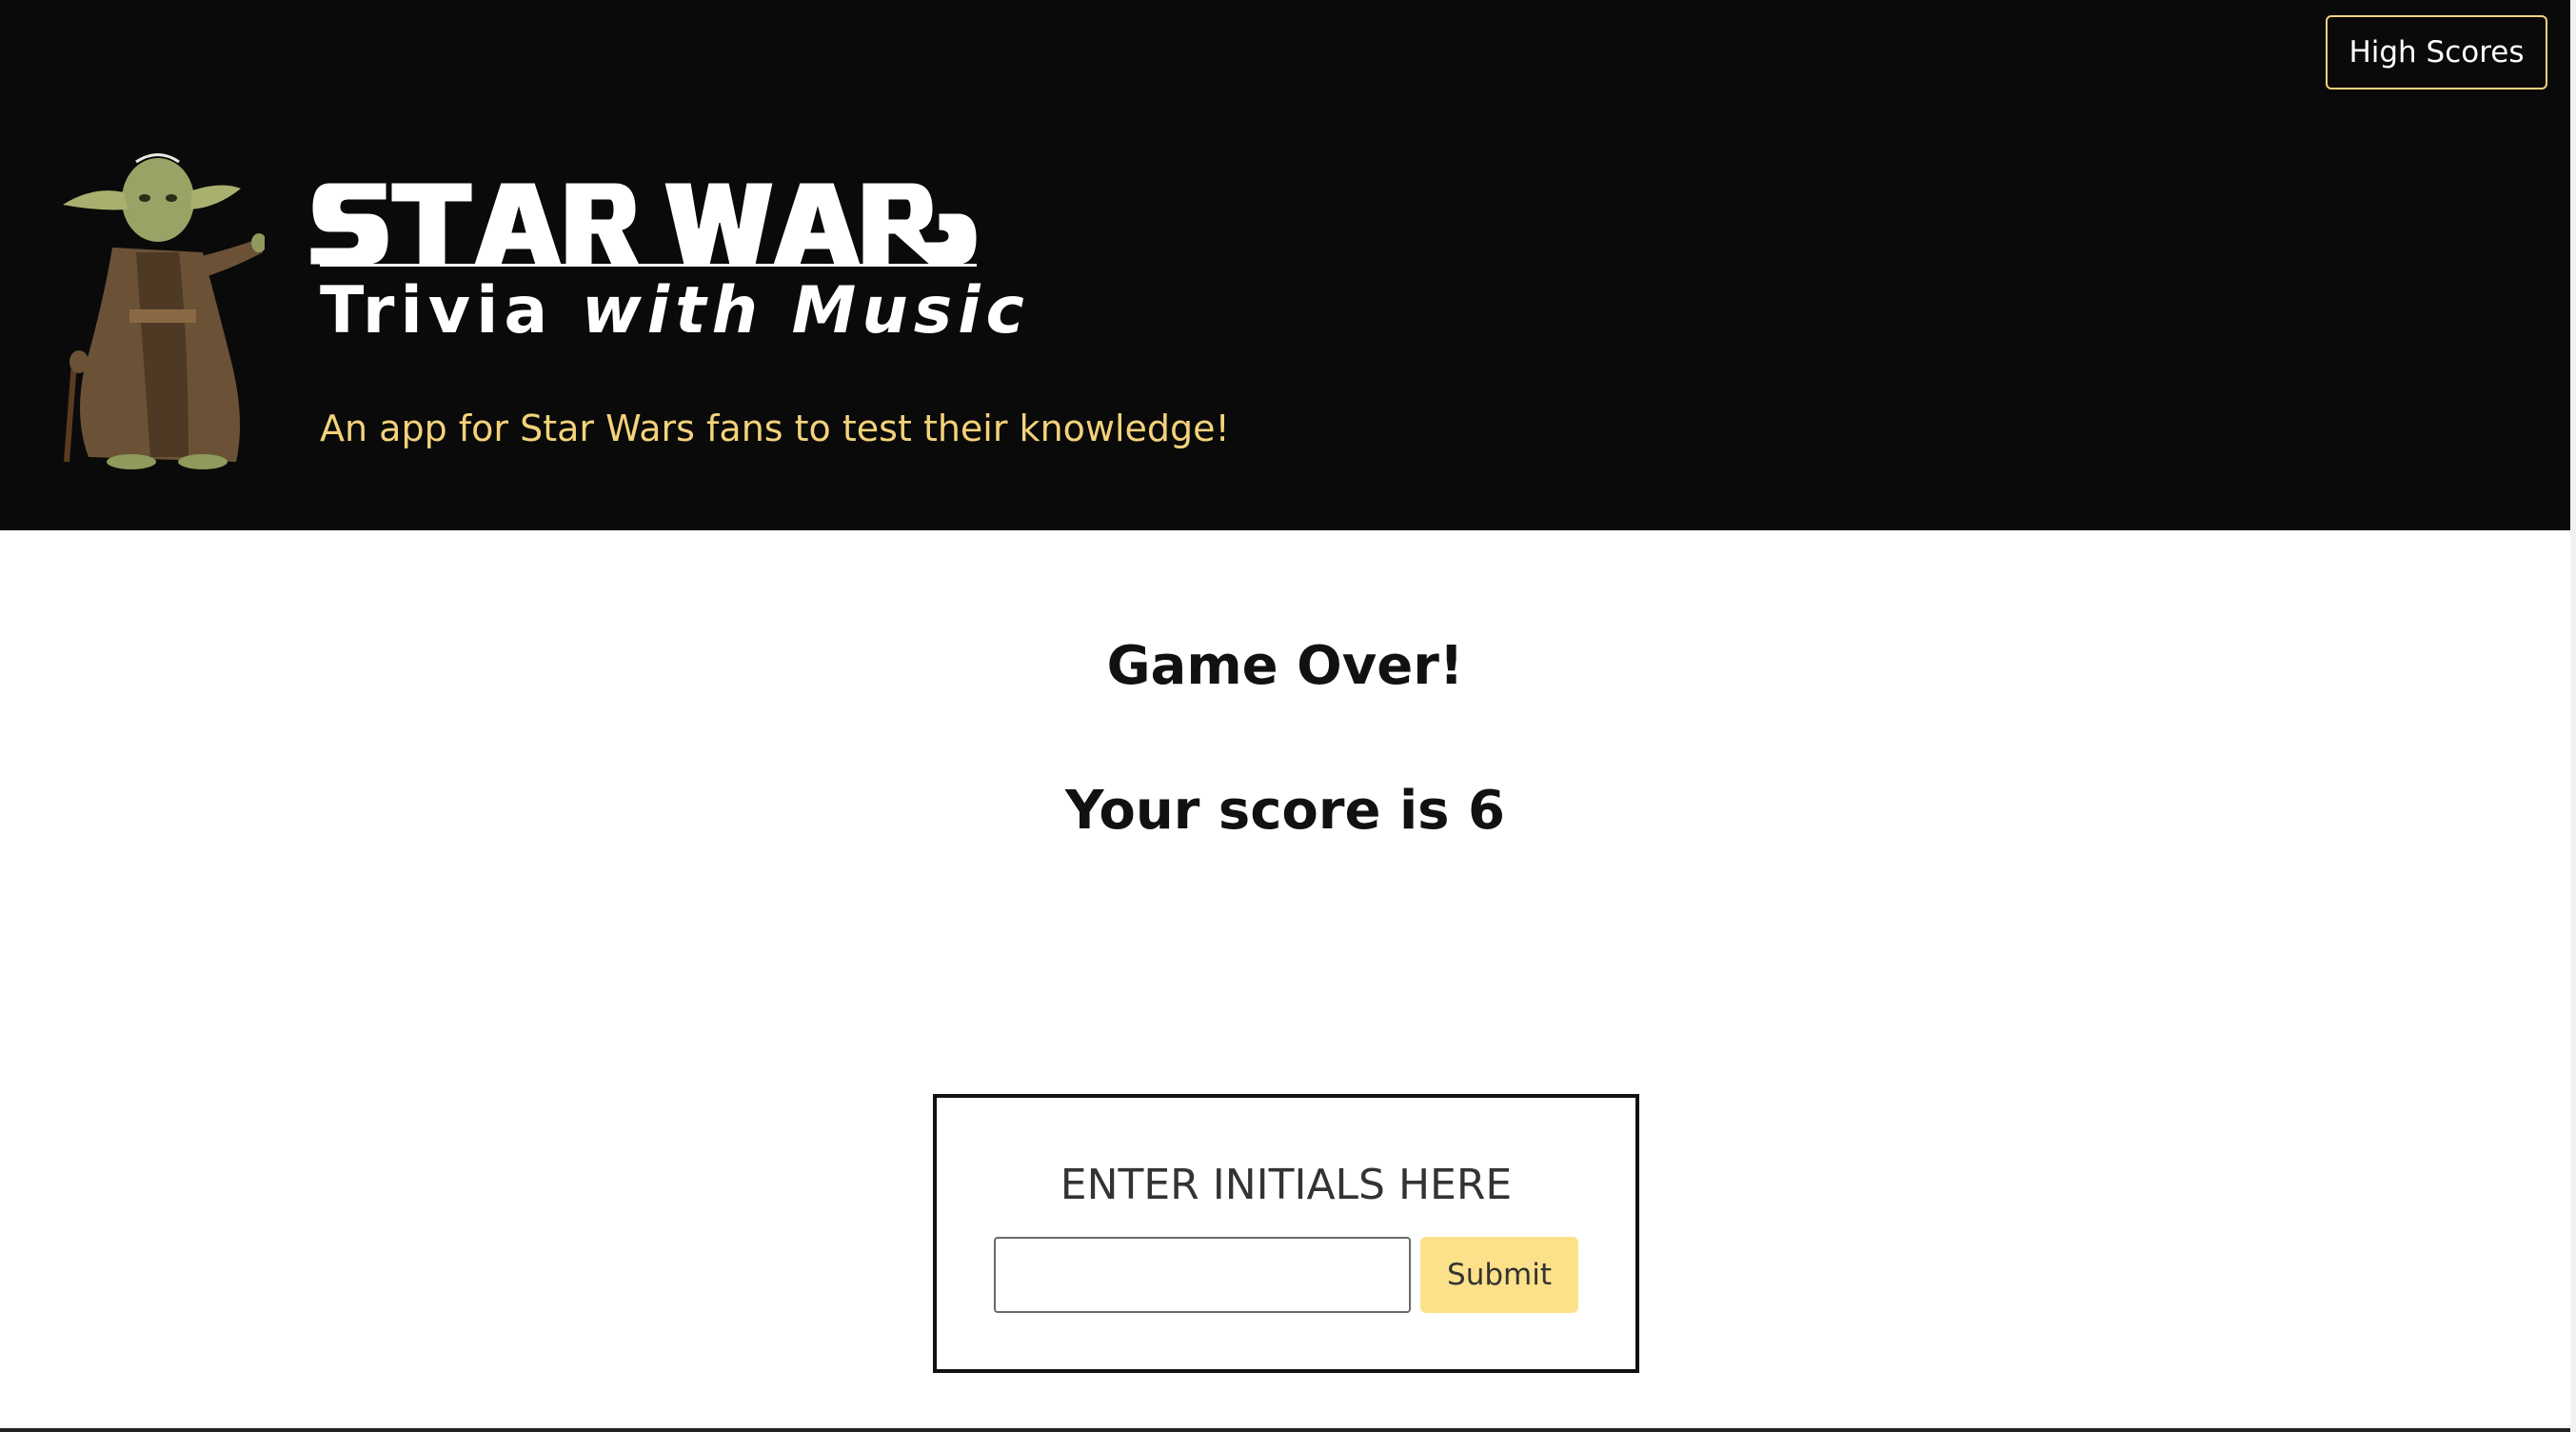 The image size is (2576, 1432). Describe the element at coordinates (1286, 1233) in the screenshot. I see `initials-form: ENTER INITIALS HERE Submit` at that location.